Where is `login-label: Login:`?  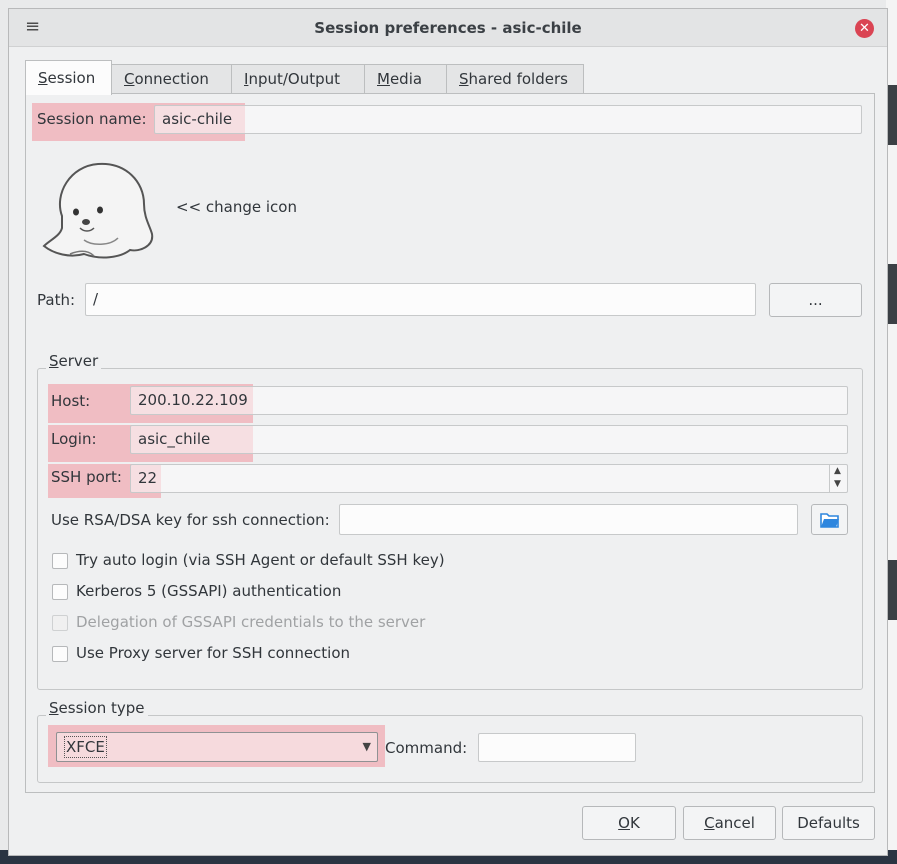 login-label: Login: is located at coordinates (74, 439).